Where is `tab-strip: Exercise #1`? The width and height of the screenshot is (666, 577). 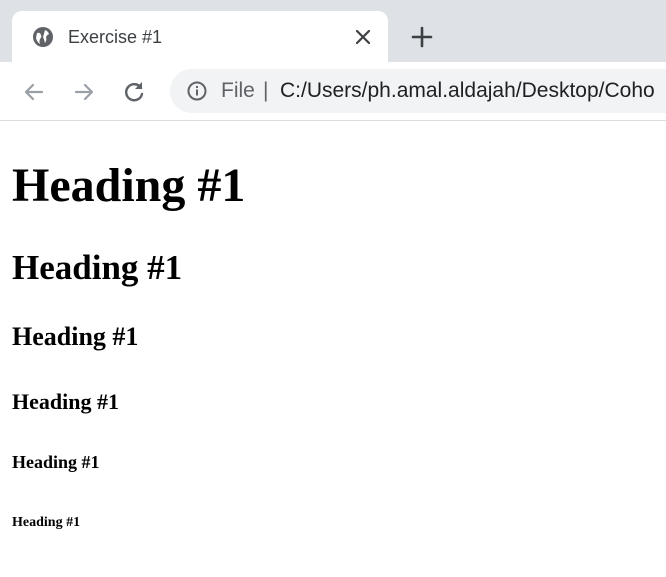 tab-strip: Exercise #1 is located at coordinates (333, 31).